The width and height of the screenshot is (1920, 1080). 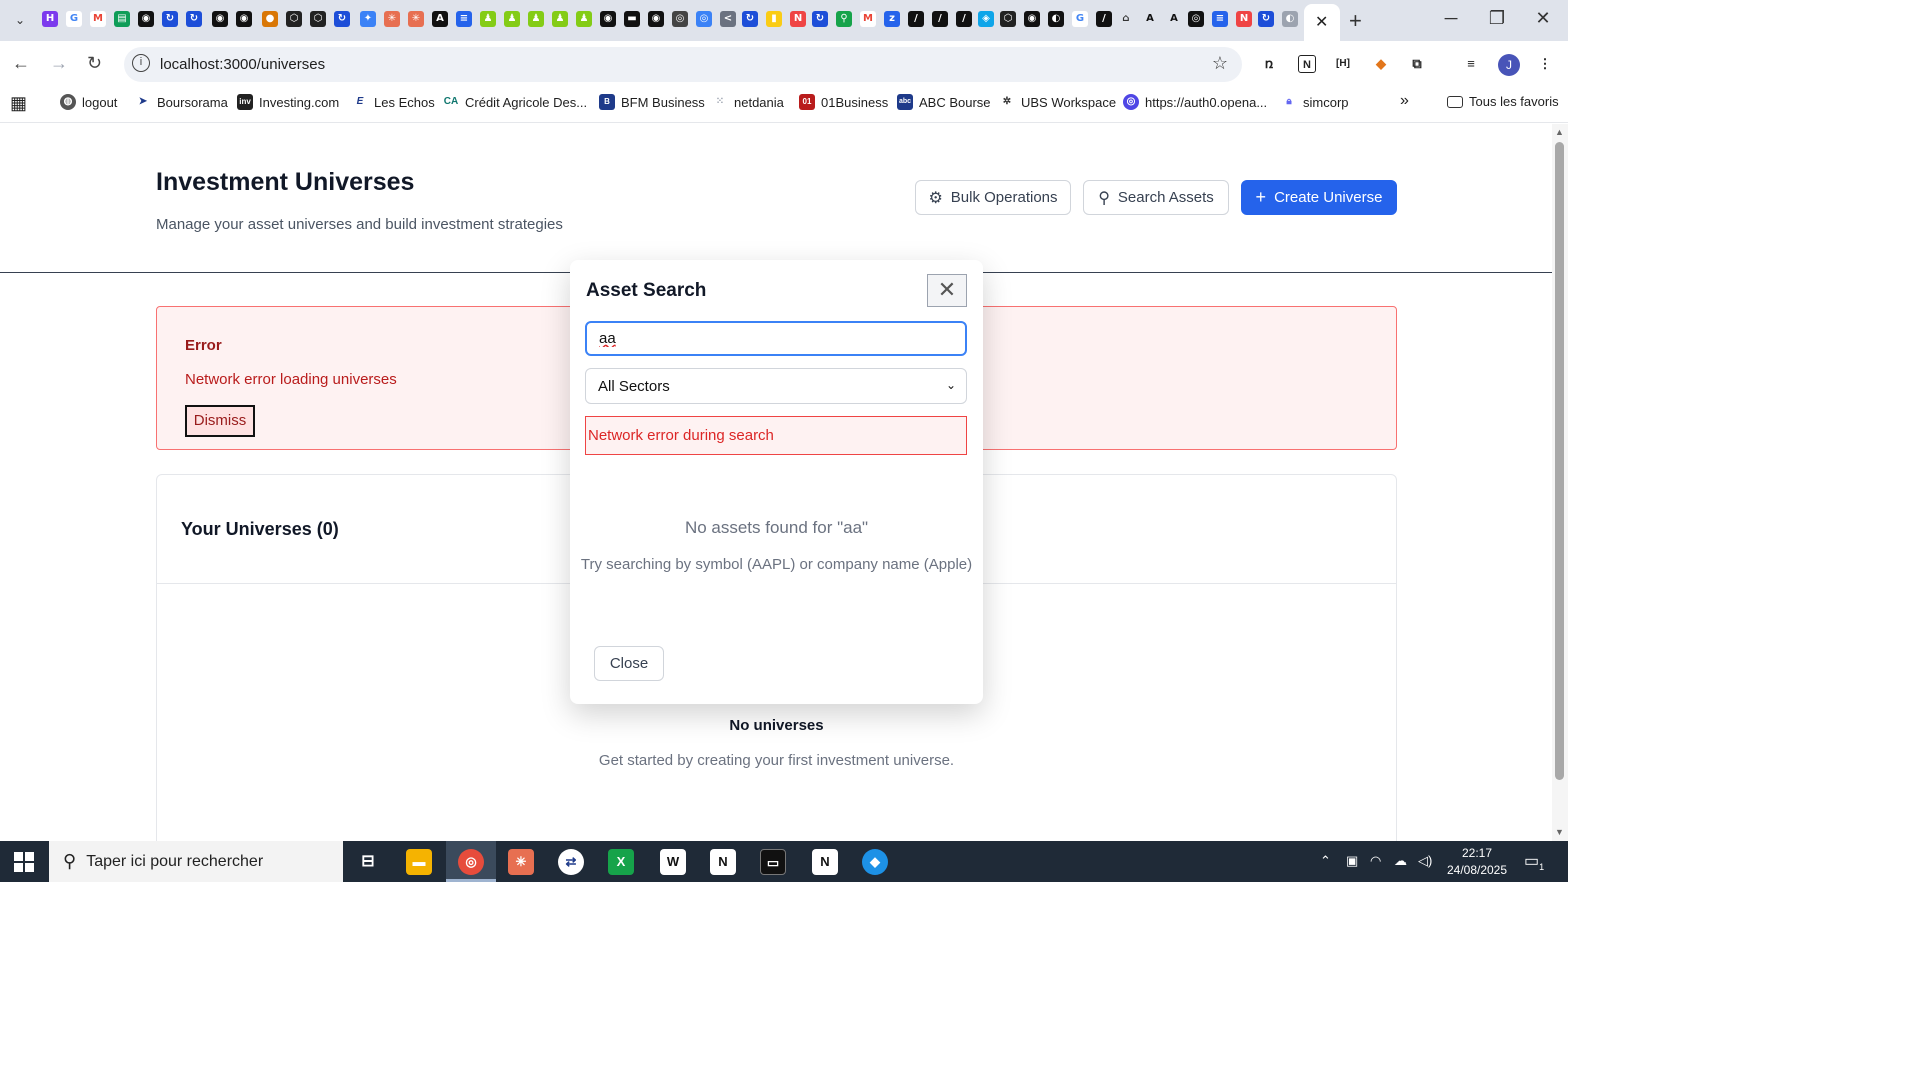 I want to click on docker-icon: ◆, so click(x=875, y=862).